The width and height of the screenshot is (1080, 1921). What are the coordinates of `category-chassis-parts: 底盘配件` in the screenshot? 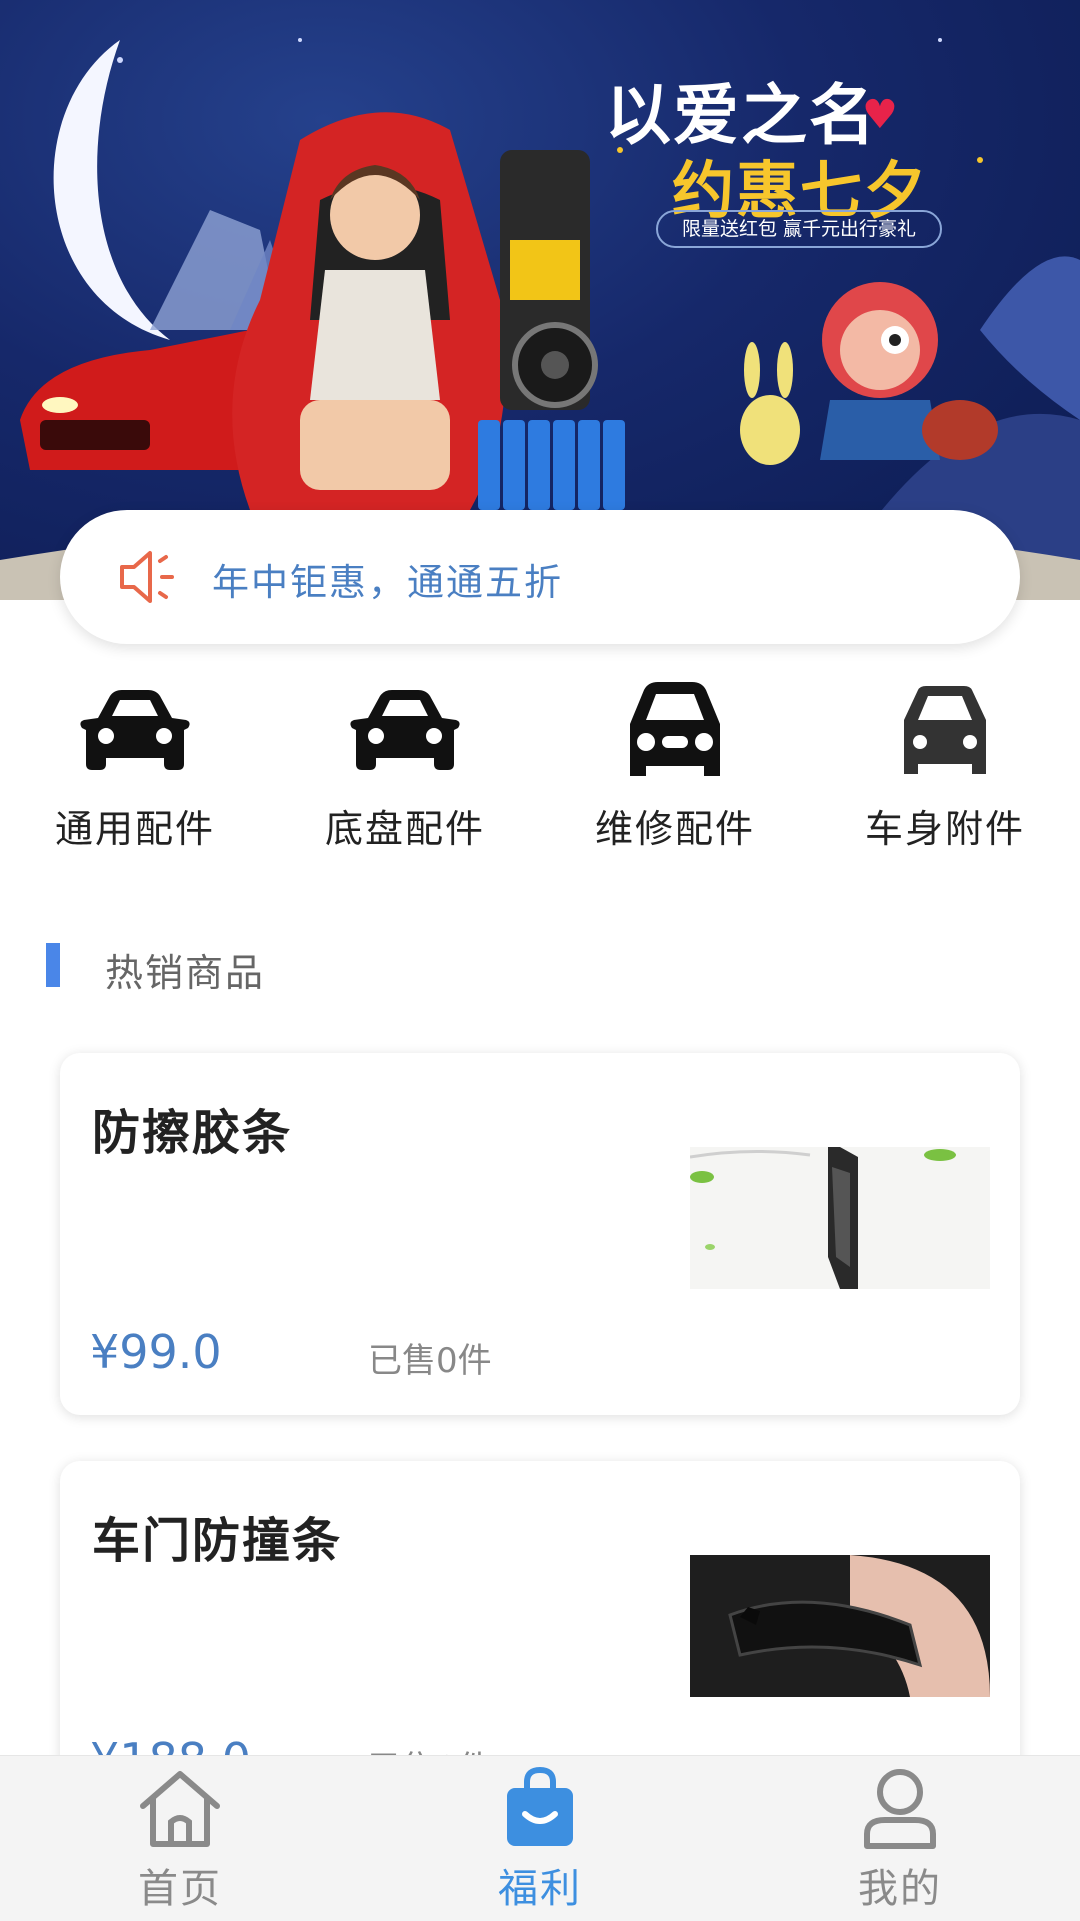 It's located at (405, 766).